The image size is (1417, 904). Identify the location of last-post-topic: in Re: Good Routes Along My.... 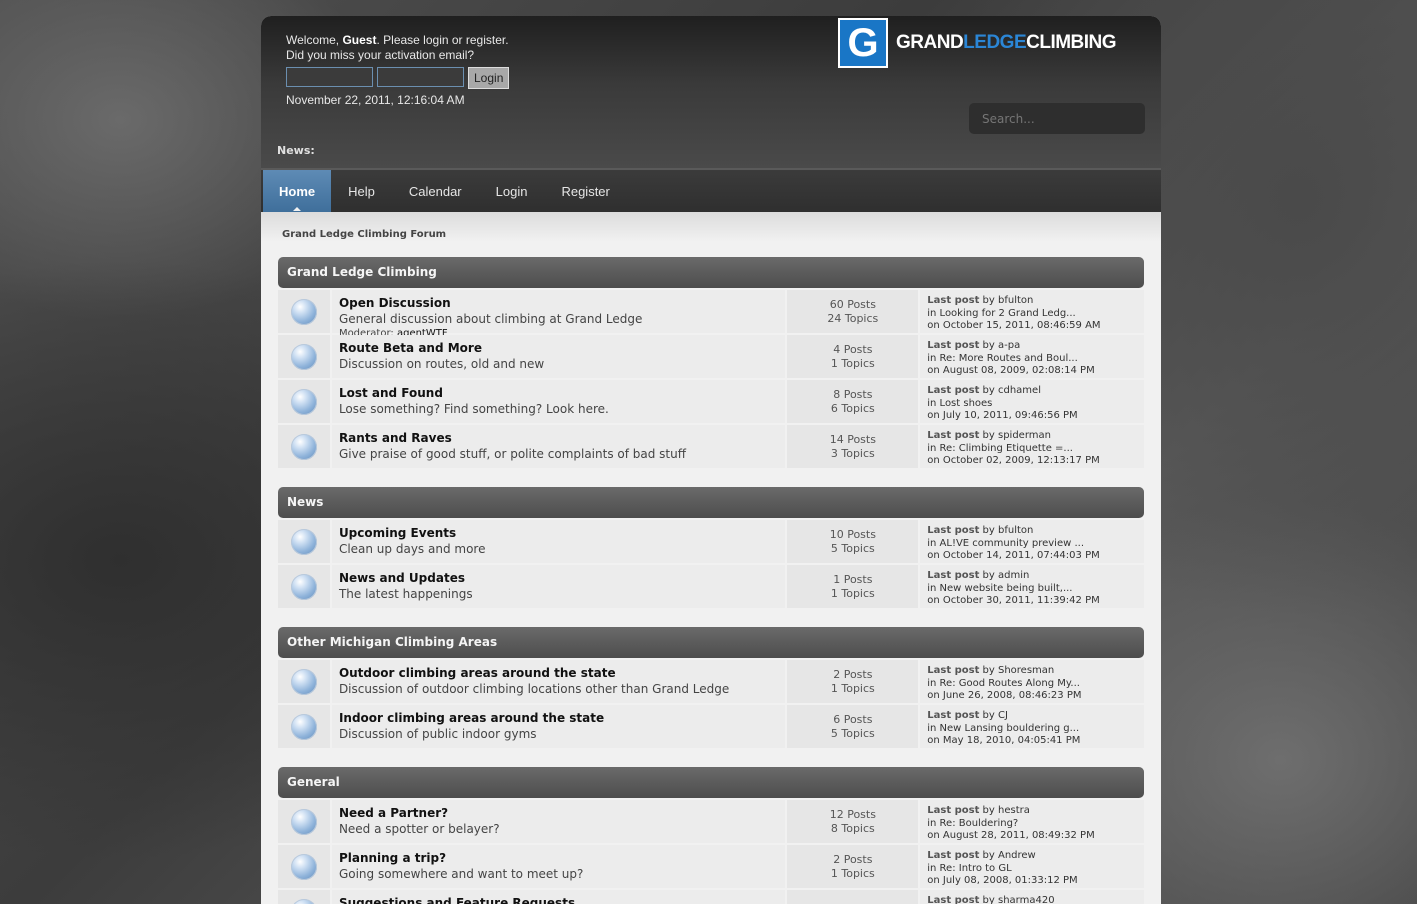
(1035, 684).